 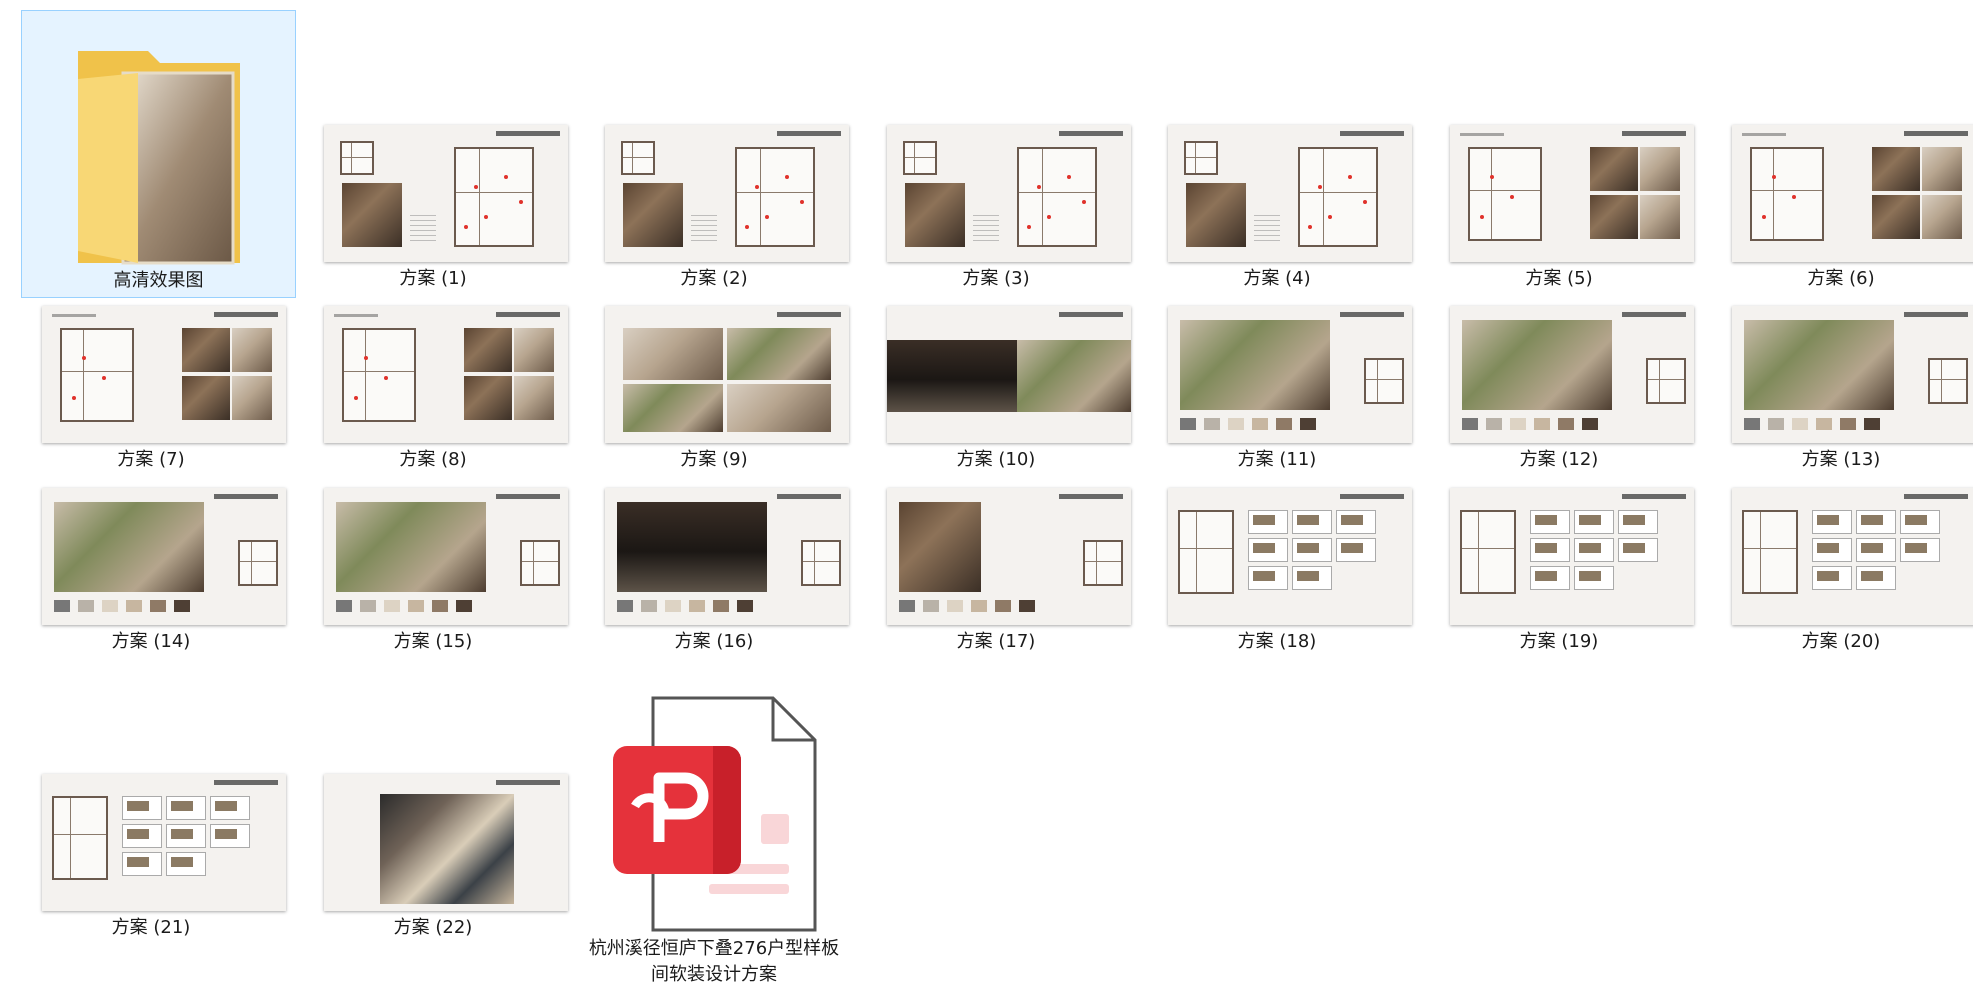 What do you see at coordinates (715, 814) in the screenshot?
I see `pdf-icon` at bounding box center [715, 814].